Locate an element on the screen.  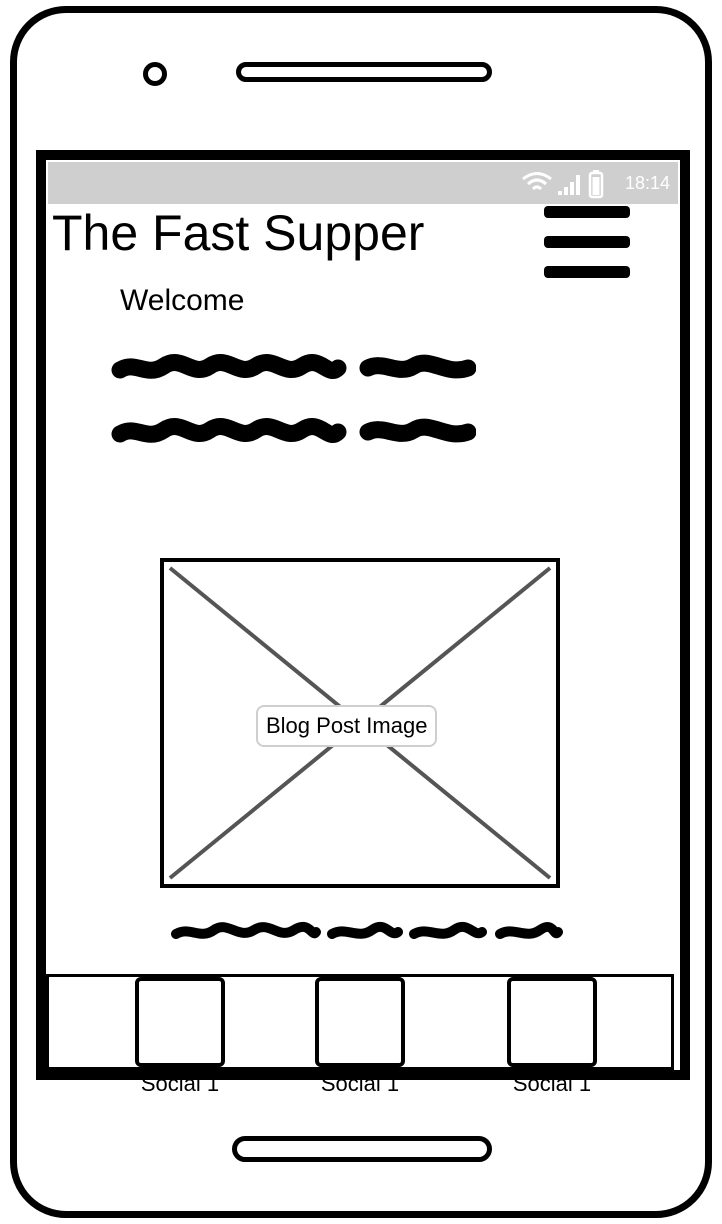
hamburger-menu-icon is located at coordinates (587, 242).